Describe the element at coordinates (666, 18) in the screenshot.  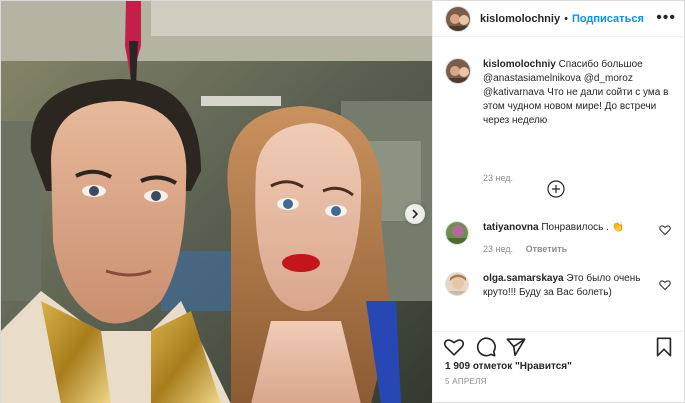
I see `more-options-icon: •••` at that location.